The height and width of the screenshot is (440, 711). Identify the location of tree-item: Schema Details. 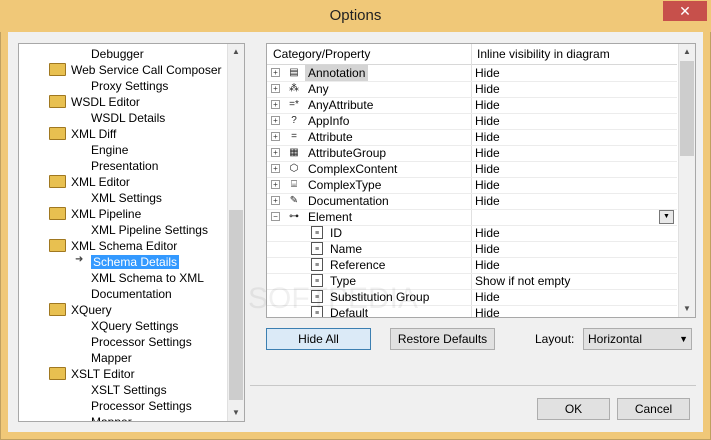
(135, 262).